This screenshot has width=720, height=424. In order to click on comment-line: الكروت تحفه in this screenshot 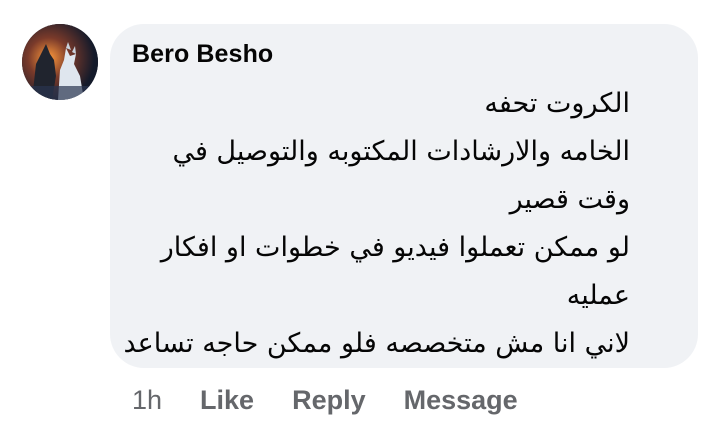, I will do `click(557, 103)`.